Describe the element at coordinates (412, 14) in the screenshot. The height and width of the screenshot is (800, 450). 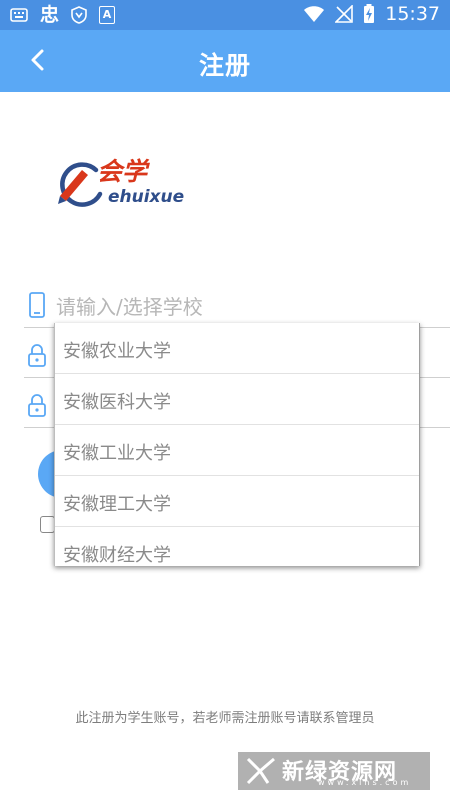
I see `status-time: 15:37` at that location.